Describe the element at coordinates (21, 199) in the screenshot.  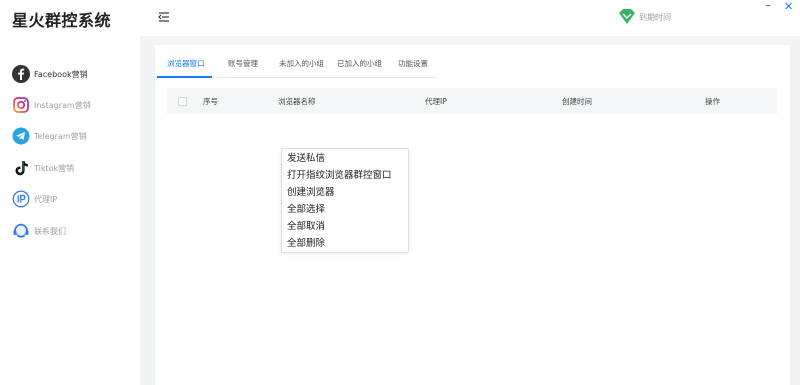
I see `proxy-ip-icon` at that location.